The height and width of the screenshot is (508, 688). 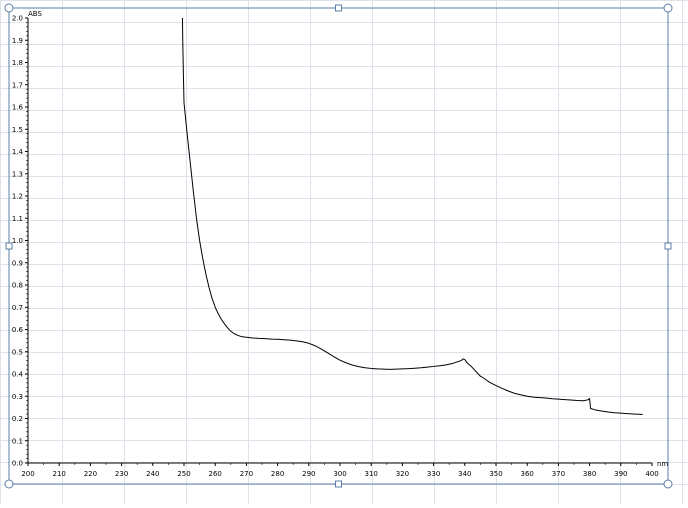 What do you see at coordinates (339, 474) in the screenshot?
I see `x-tick-label: 300` at bounding box center [339, 474].